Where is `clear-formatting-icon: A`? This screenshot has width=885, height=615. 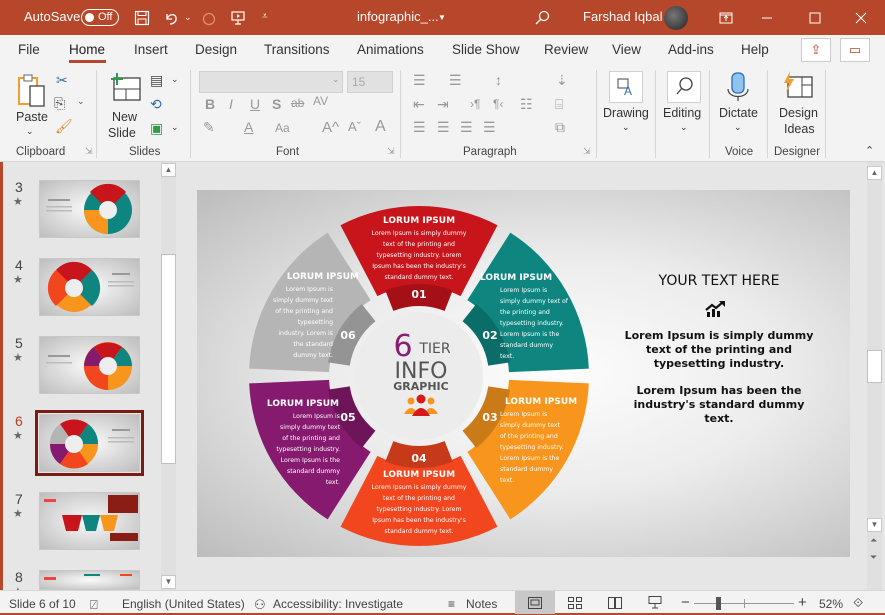
clear-formatting-icon: A is located at coordinates (380, 127).